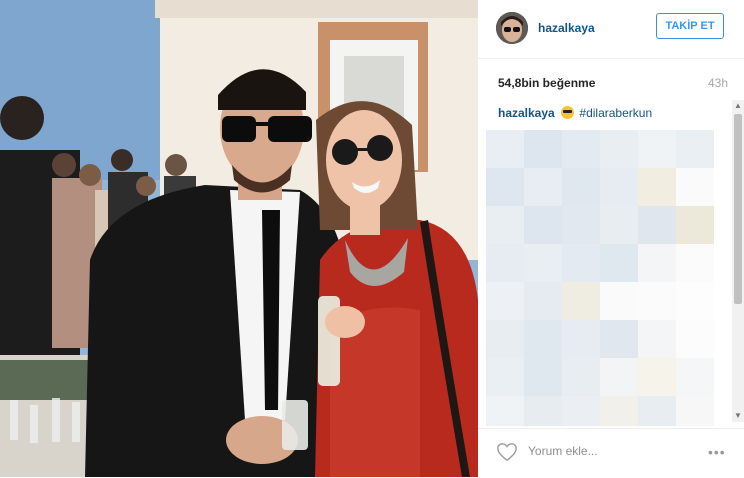 This screenshot has height=478, width=744. I want to click on post-timestamp: 43h, so click(718, 83).